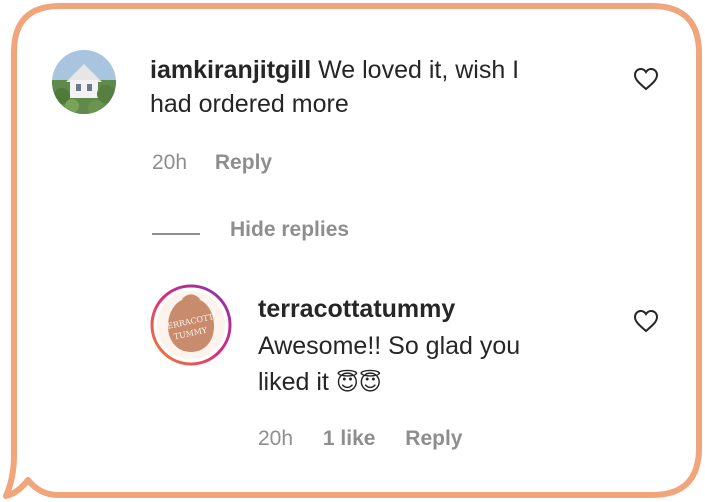 Image resolution: width=705 pixels, height=502 pixels. Describe the element at coordinates (419, 70) in the screenshot. I see `comment-body-line1: We loved it, wish I` at that location.